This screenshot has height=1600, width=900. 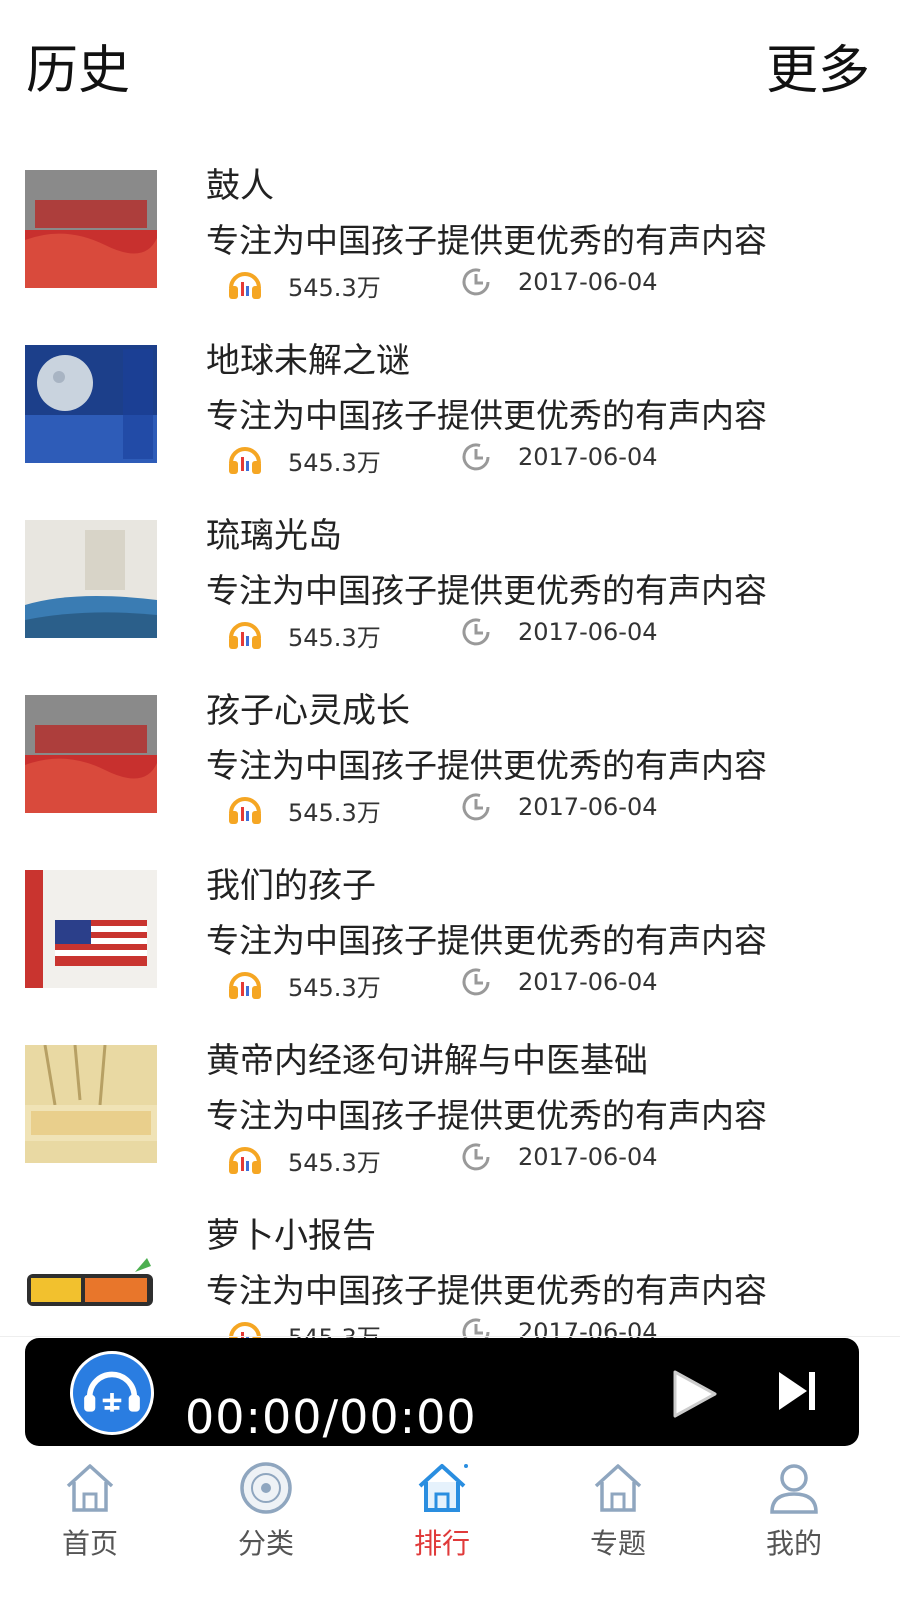 What do you see at coordinates (427, 1061) in the screenshot?
I see `item-title: 黄帝内经逐句讲解与中医基础` at bounding box center [427, 1061].